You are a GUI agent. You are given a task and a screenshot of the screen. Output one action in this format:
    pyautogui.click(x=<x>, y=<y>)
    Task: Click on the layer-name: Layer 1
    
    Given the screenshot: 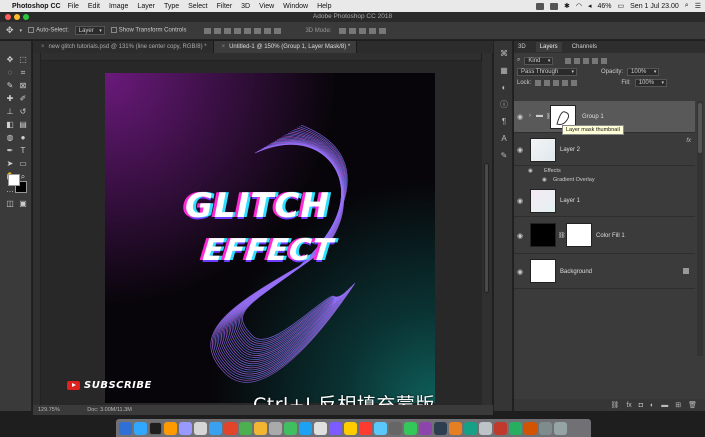 What is the action you would take?
    pyautogui.click(x=570, y=201)
    